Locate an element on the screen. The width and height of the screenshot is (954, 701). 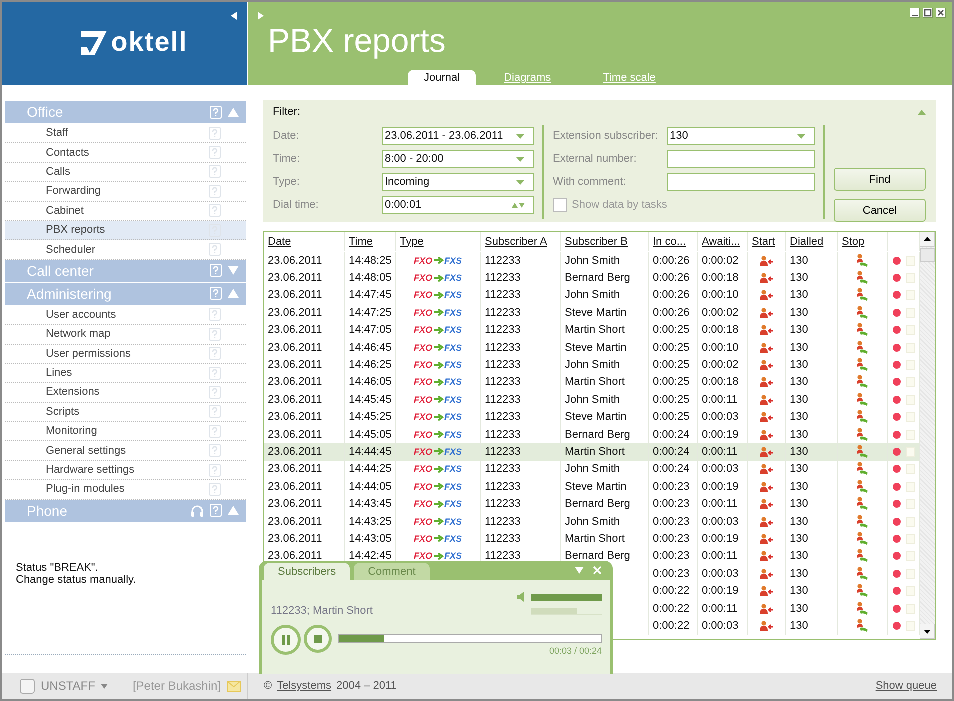
dropdown-field: 130 is located at coordinates (741, 136).